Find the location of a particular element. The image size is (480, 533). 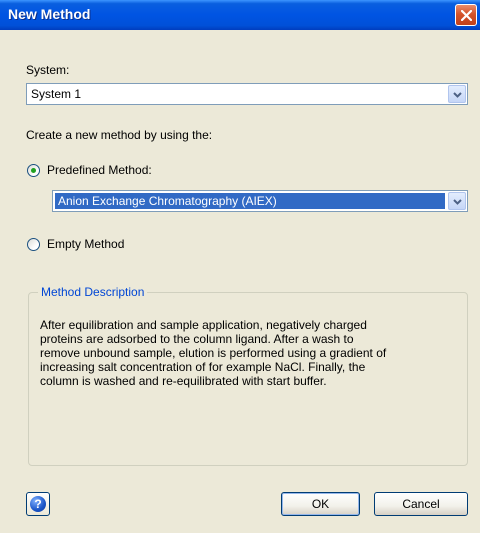

ok-button: OK is located at coordinates (320, 504).